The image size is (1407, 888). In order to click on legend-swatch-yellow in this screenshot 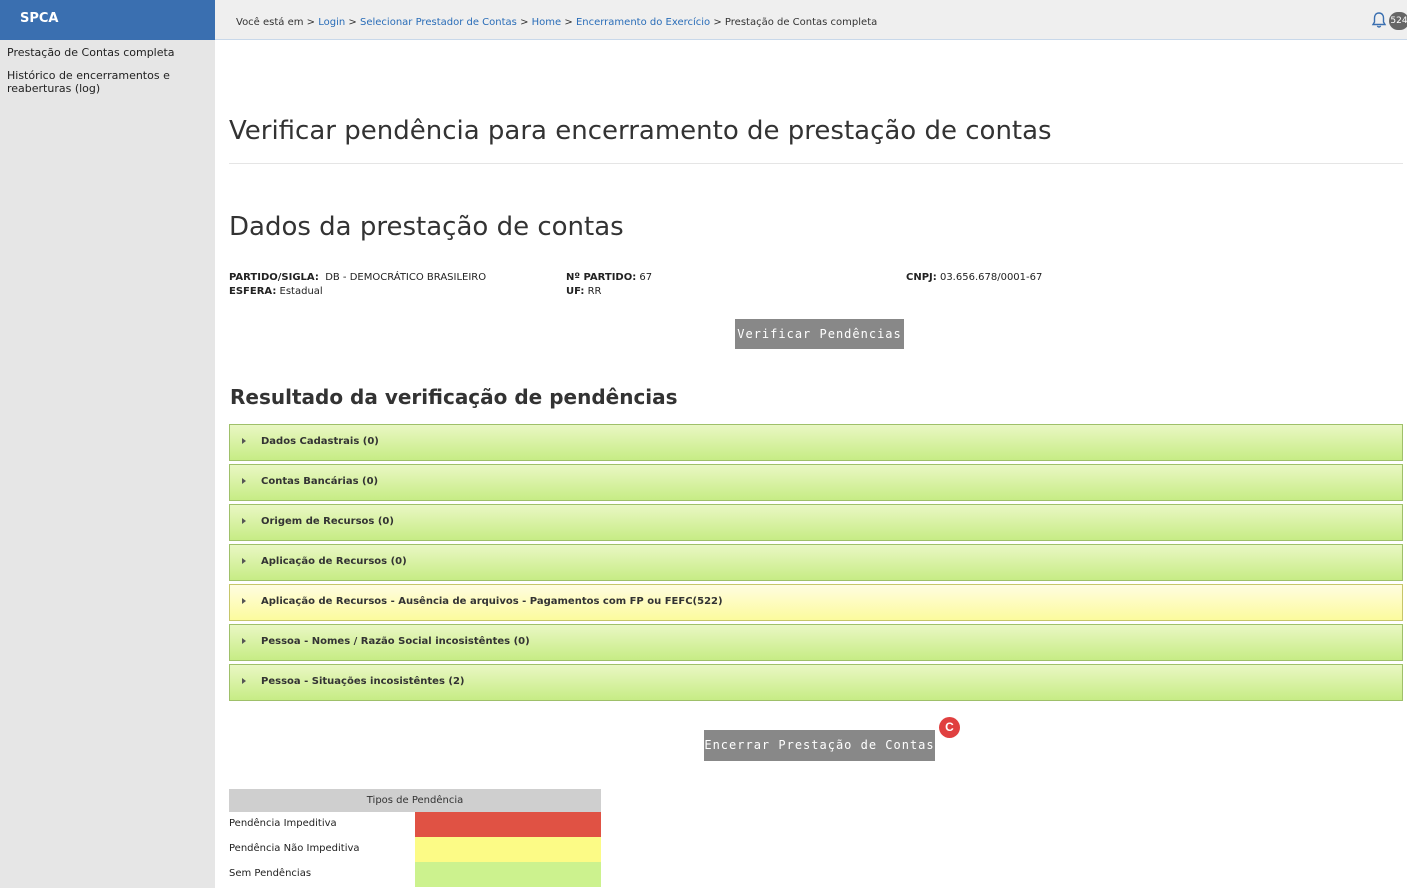, I will do `click(508, 849)`.